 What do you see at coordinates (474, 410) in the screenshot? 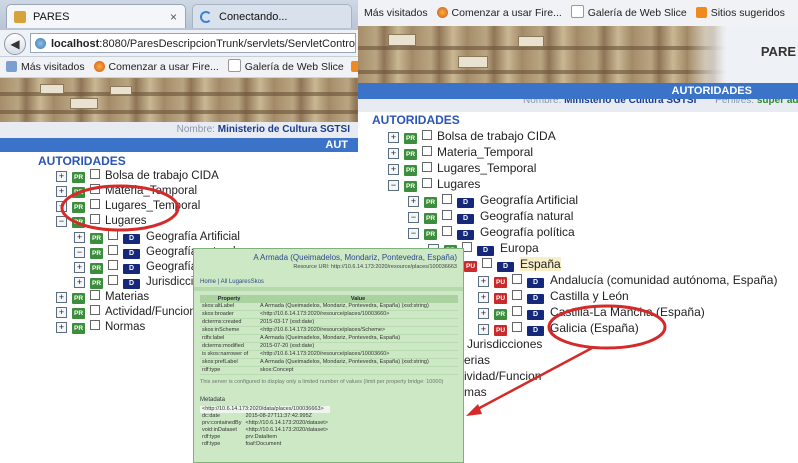
I see `arrow-head-icon` at bounding box center [474, 410].